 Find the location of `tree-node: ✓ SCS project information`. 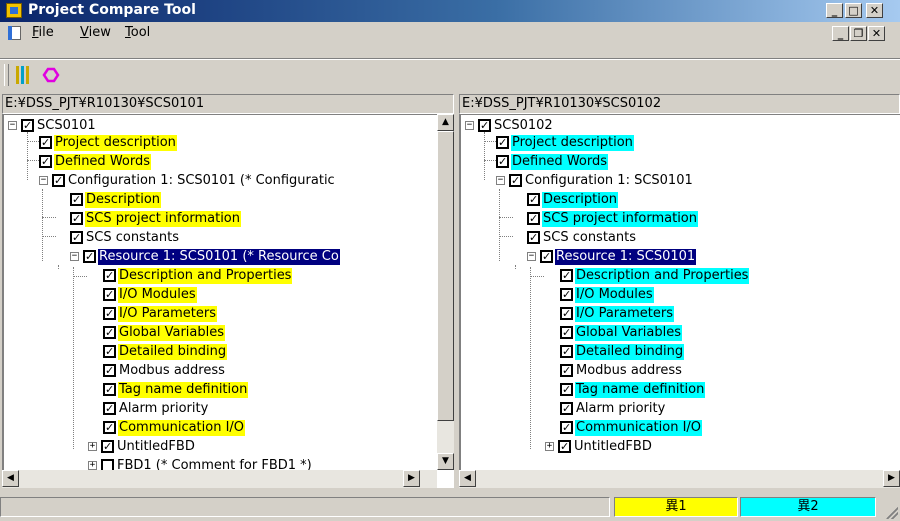

tree-node: ✓ SCS project information is located at coordinates (612, 218).